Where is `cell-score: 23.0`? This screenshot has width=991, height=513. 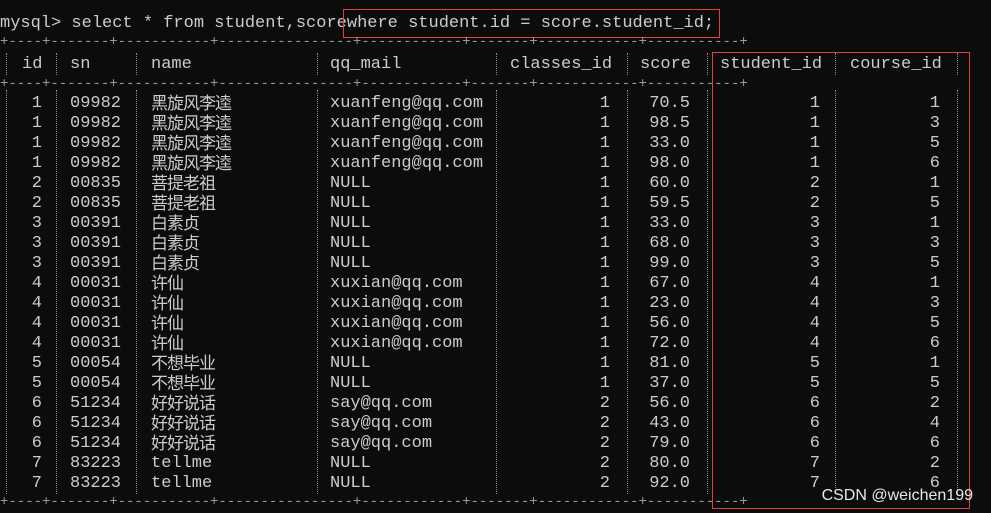
cell-score: 23.0 is located at coordinates (669, 303).